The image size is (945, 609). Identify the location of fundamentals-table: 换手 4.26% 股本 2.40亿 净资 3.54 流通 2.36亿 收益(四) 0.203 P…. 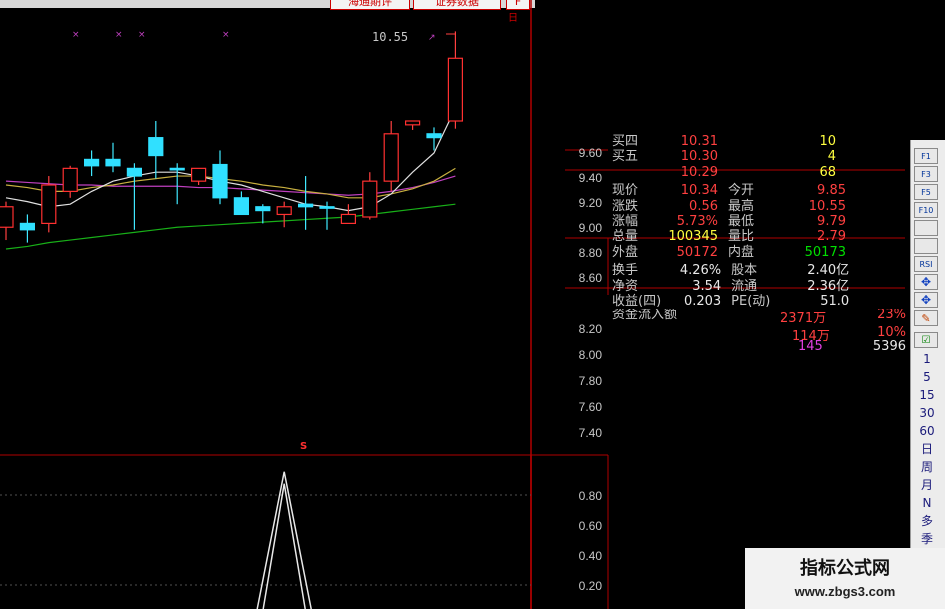
(730, 286).